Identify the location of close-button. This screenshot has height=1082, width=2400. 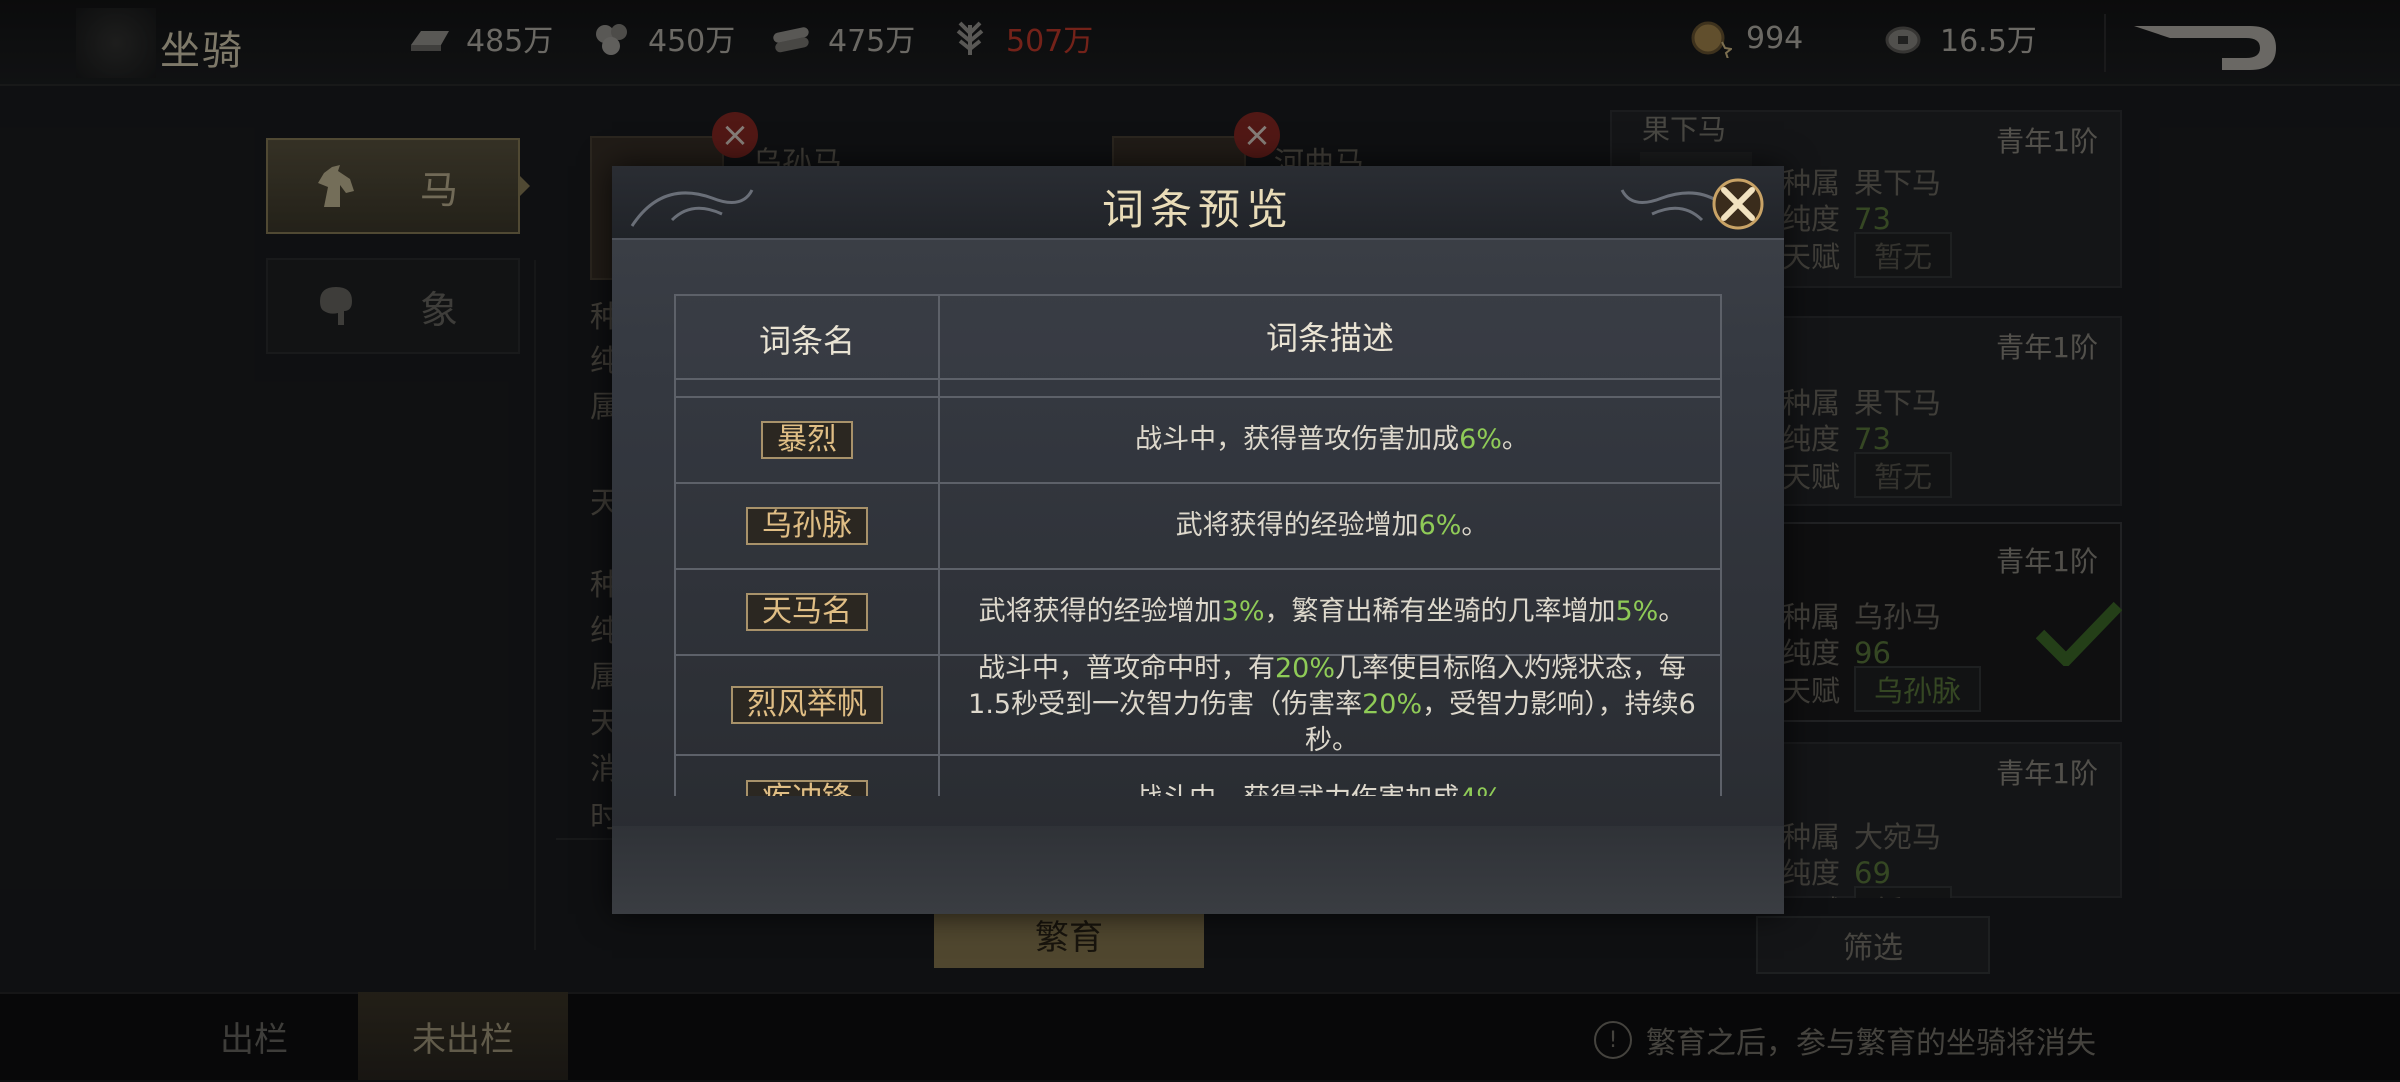
(1738, 204).